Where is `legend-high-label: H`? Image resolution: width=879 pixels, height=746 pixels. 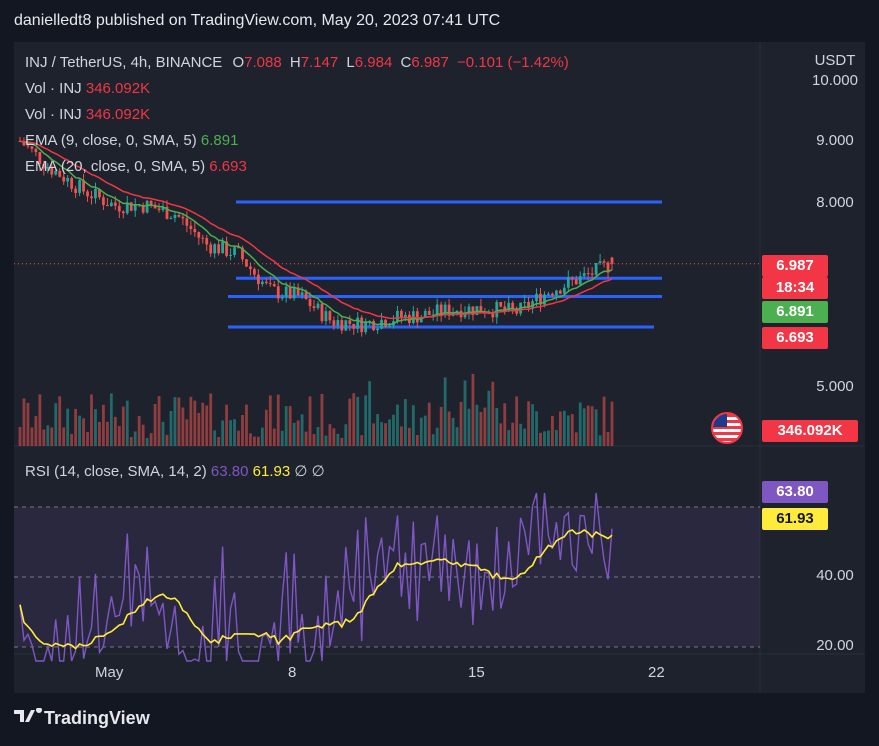 legend-high-label: H is located at coordinates (295, 62).